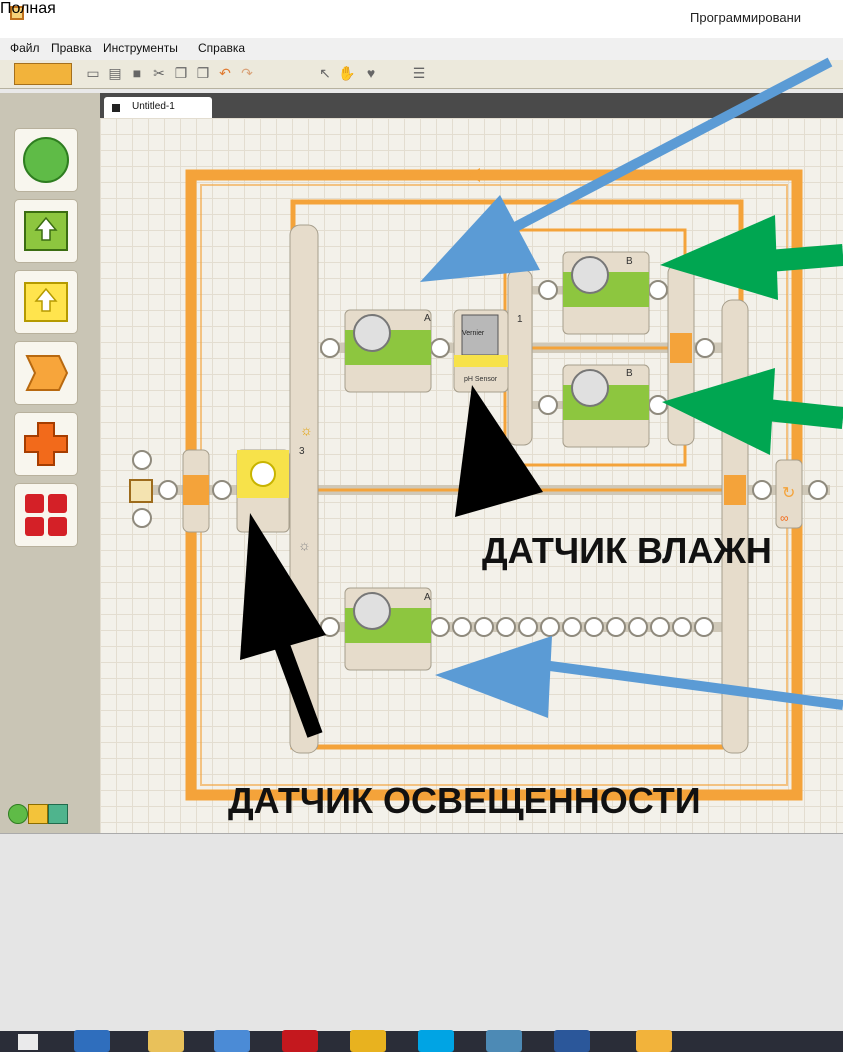  I want to click on photos-icon, so click(504, 1041).